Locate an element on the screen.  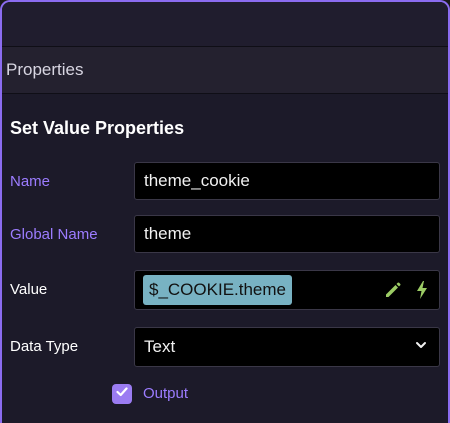
data-type-select: Text is located at coordinates (287, 347).